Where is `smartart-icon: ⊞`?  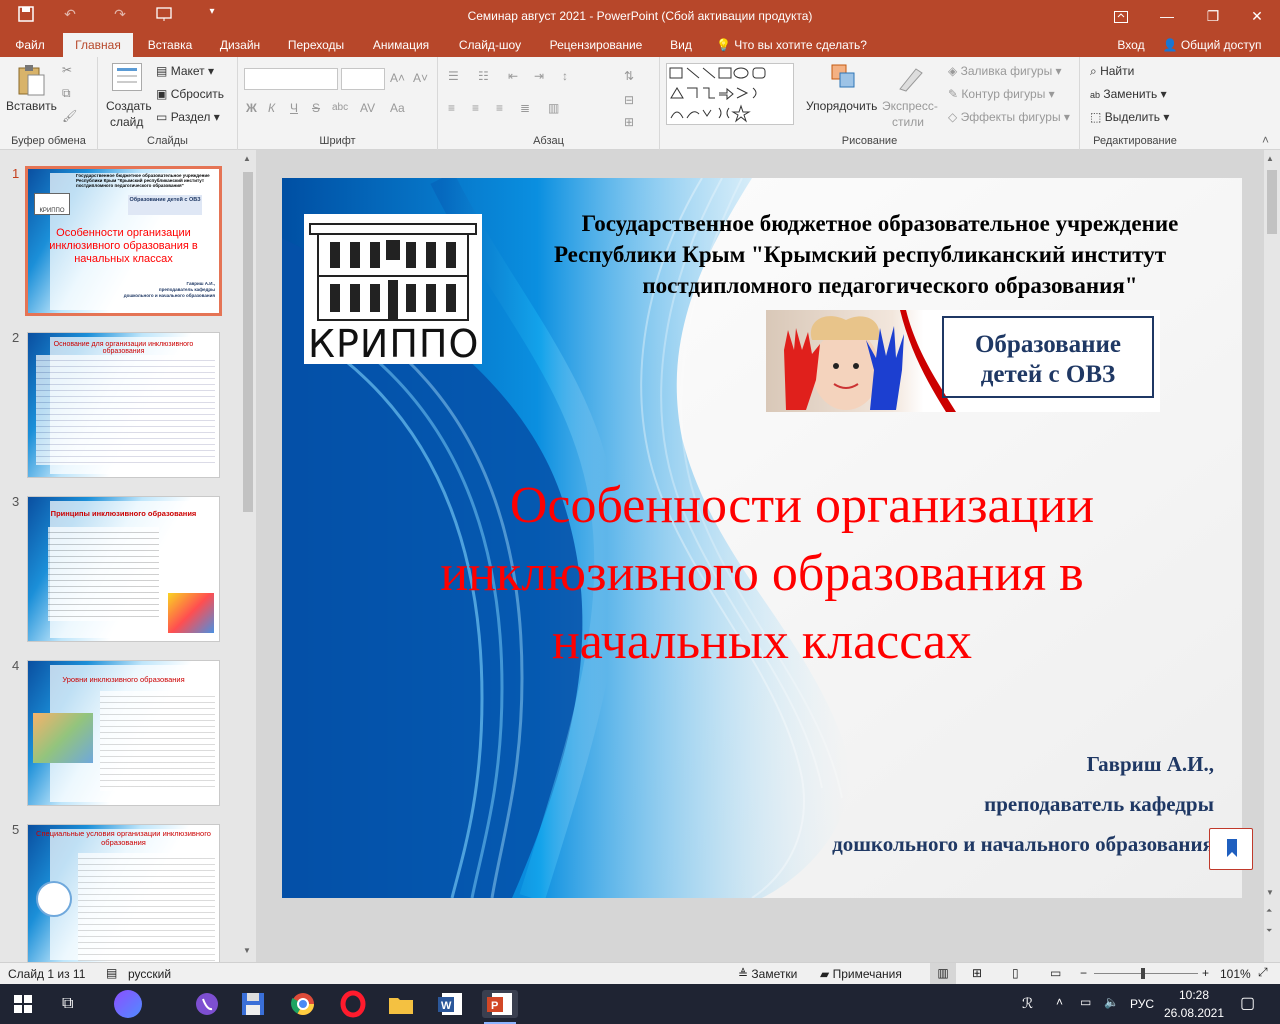
smartart-icon: ⊞ is located at coordinates (629, 122).